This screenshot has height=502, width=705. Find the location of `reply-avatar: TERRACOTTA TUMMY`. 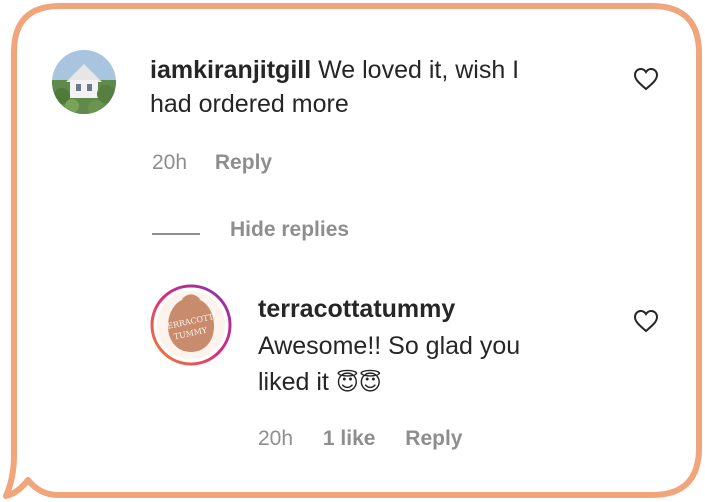

reply-avatar: TERRACOTTA TUMMY is located at coordinates (191, 325).